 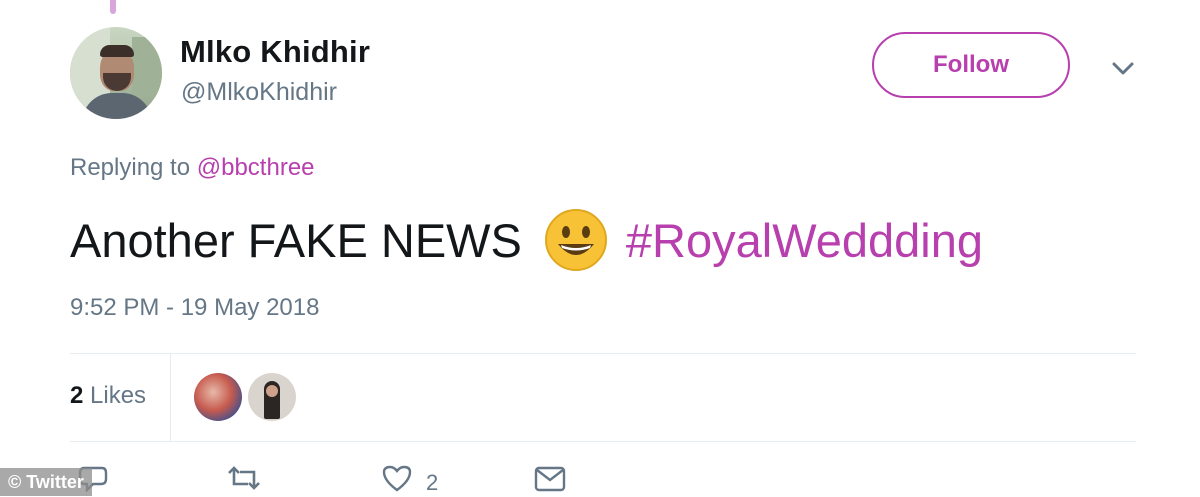 What do you see at coordinates (192, 168) in the screenshot?
I see `reply-context: Replying to @bbcthree` at bounding box center [192, 168].